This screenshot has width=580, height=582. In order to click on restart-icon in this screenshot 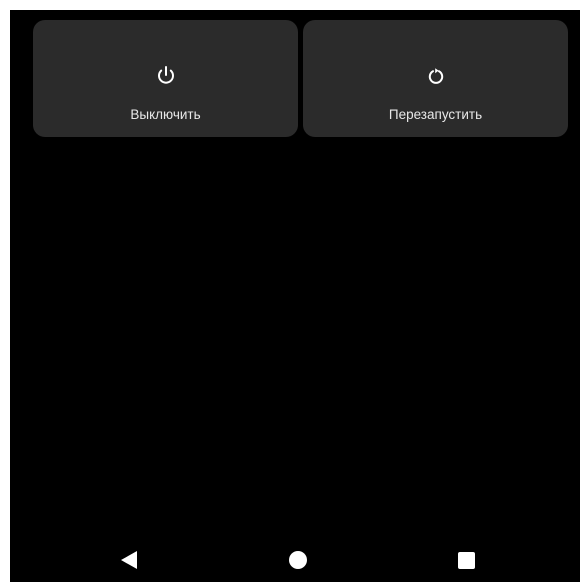, I will do `click(435, 76)`.